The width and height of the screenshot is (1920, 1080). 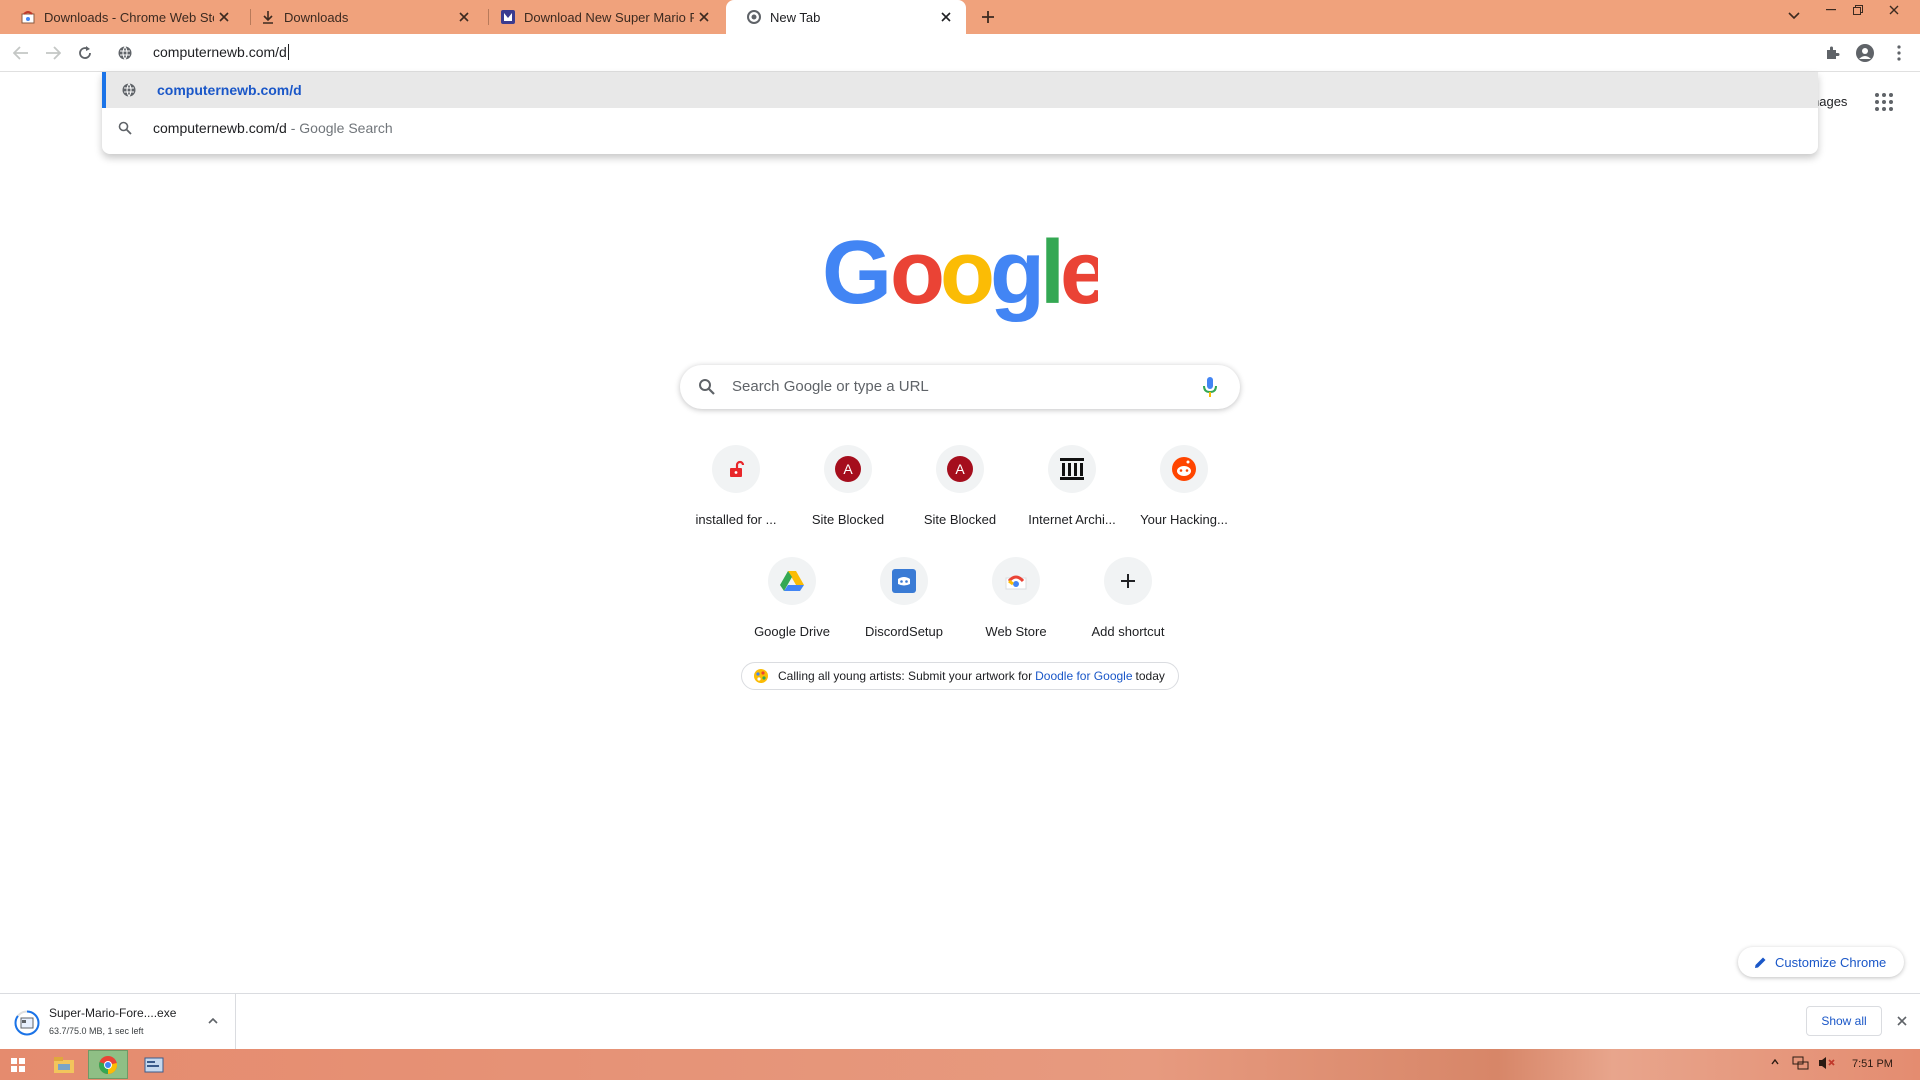 What do you see at coordinates (1016, 631) in the screenshot?
I see `shortcut-label: Web Store` at bounding box center [1016, 631].